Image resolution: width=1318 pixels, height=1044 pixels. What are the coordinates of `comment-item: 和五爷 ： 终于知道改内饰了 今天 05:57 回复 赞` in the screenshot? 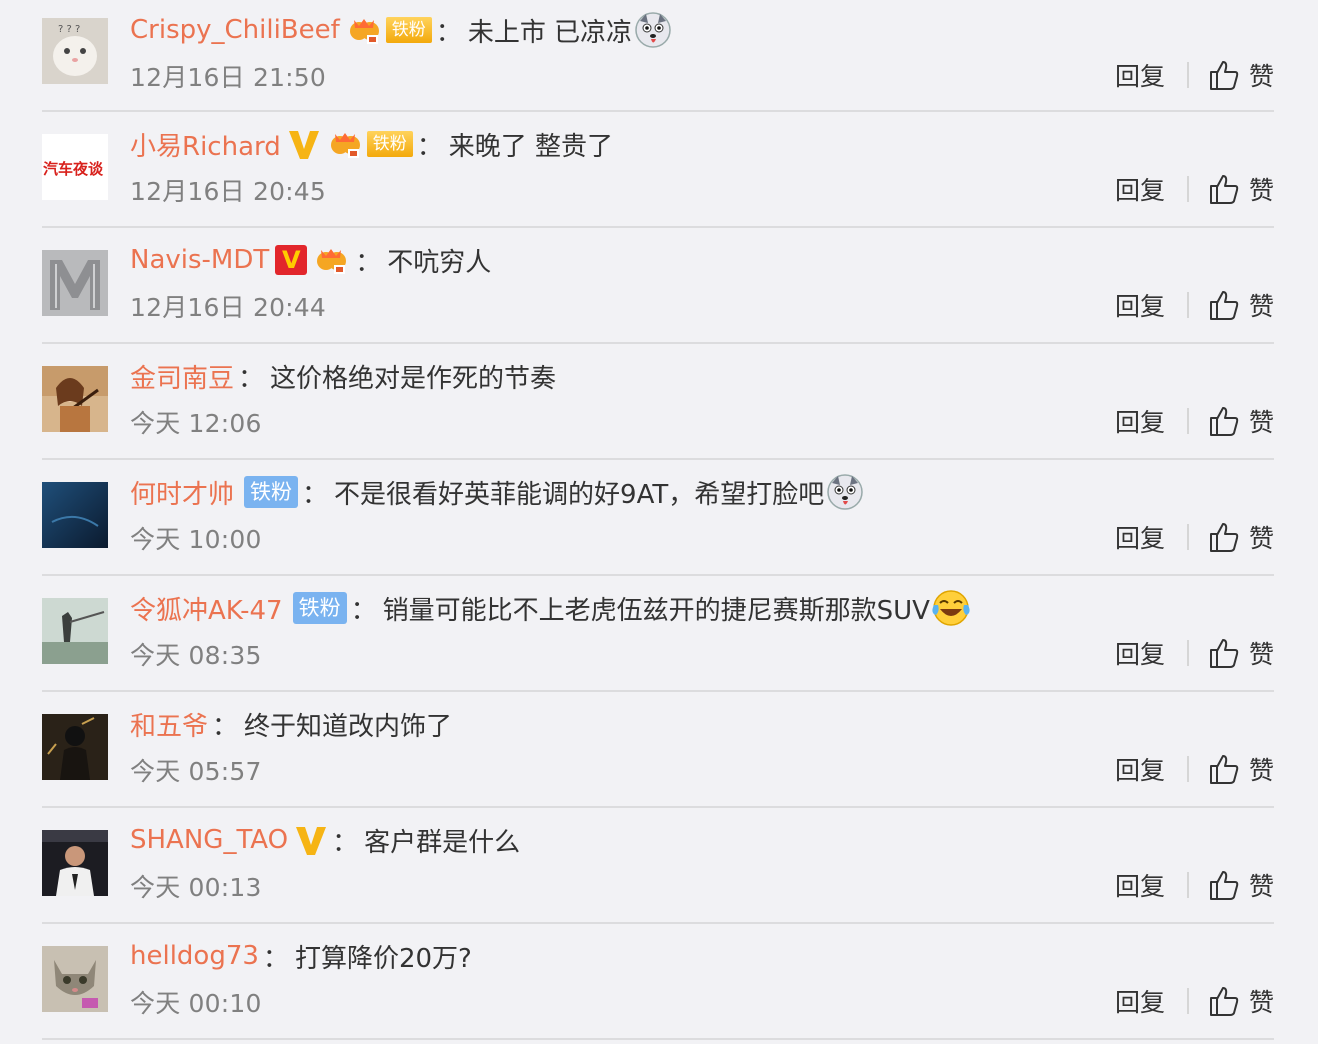 It's located at (658, 750).